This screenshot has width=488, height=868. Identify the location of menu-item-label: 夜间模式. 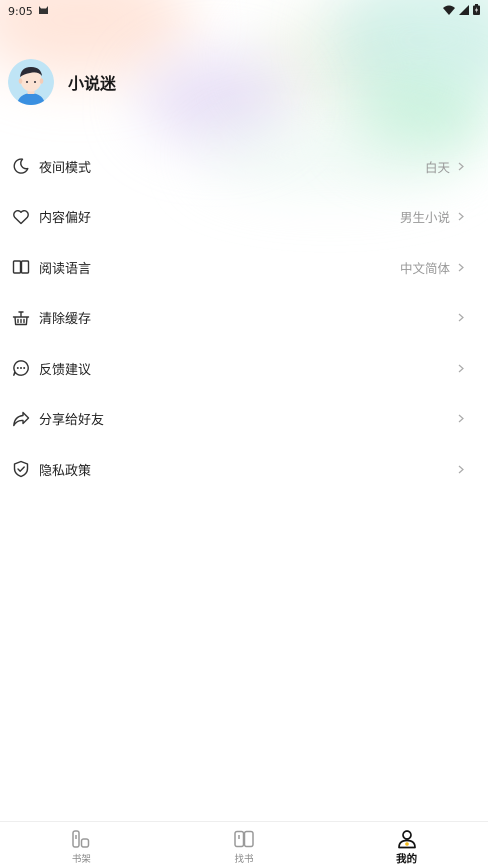
(65, 168).